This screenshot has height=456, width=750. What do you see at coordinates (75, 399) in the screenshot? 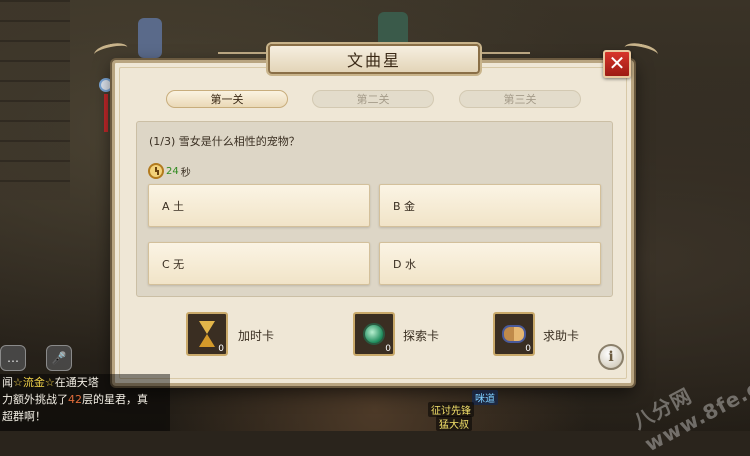
I see `chat-floor-number: 42` at bounding box center [75, 399].